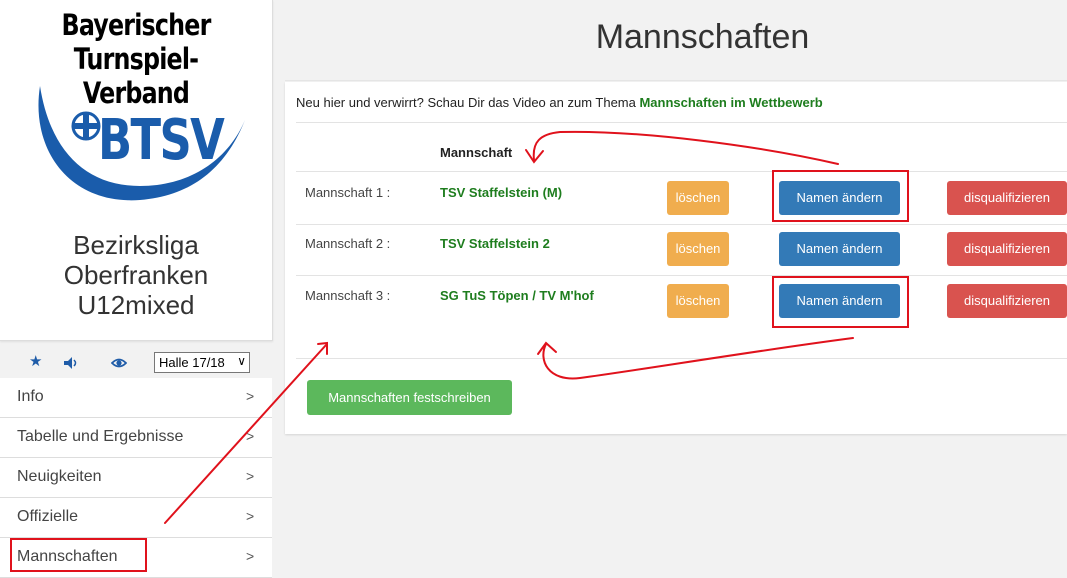 Image resolution: width=1067 pixels, height=578 pixels. Describe the element at coordinates (517, 295) in the screenshot. I see `team-name: SG TuS Töpen / TV M'hof` at that location.